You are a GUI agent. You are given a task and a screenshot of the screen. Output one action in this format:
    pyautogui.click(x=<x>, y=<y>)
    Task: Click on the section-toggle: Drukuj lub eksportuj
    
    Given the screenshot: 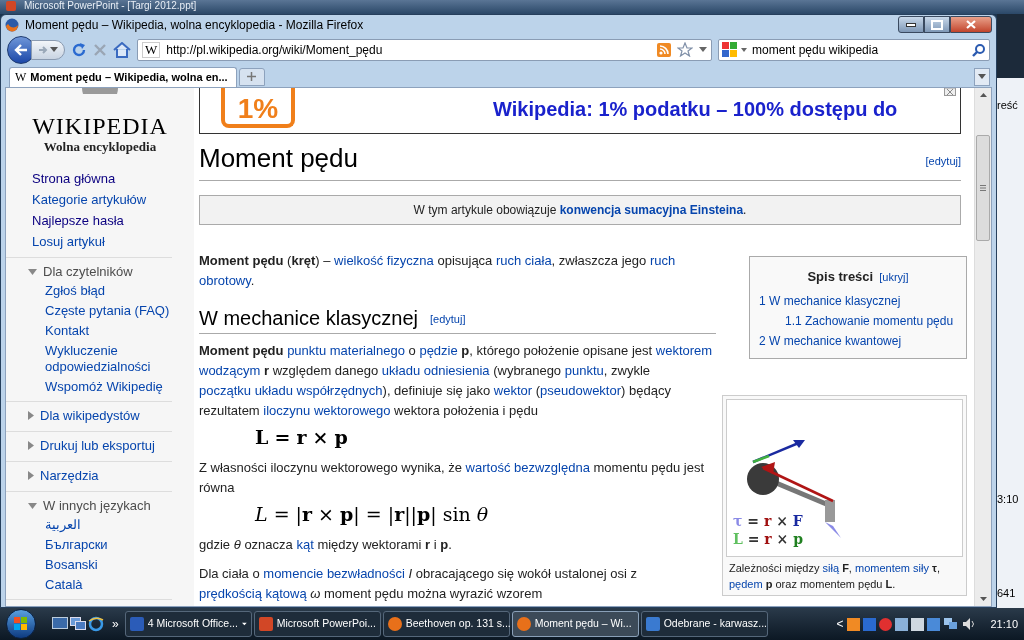 What is the action you would take?
    pyautogui.click(x=100, y=445)
    